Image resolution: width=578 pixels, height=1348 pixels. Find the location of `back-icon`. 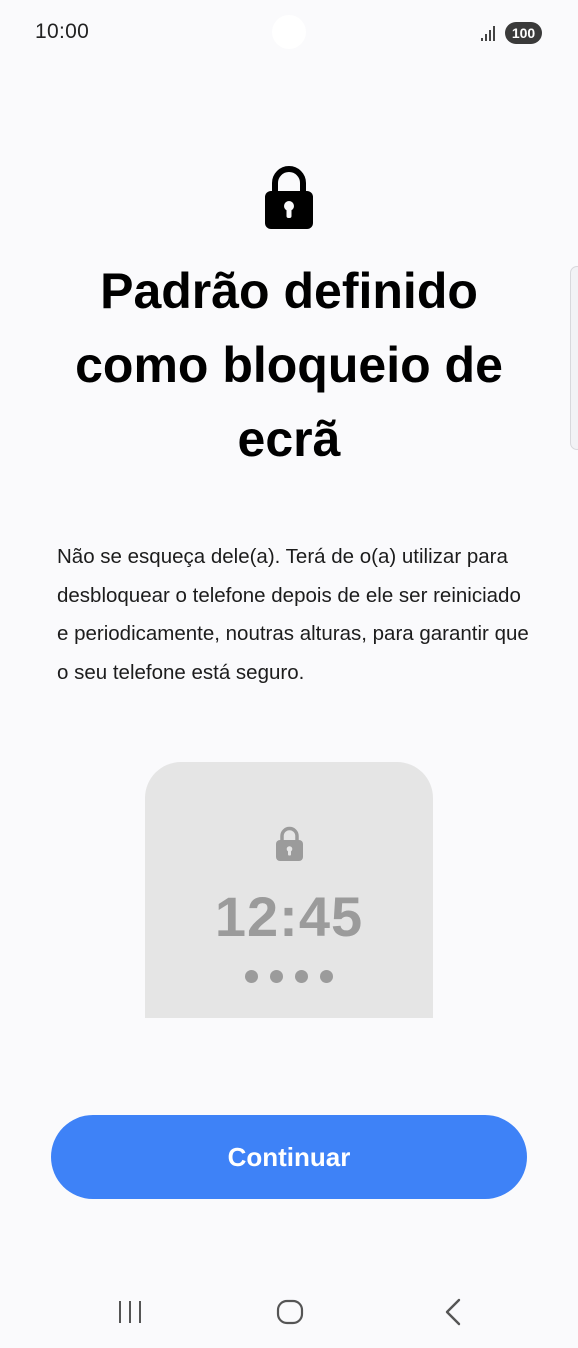

back-icon is located at coordinates (453, 1312).